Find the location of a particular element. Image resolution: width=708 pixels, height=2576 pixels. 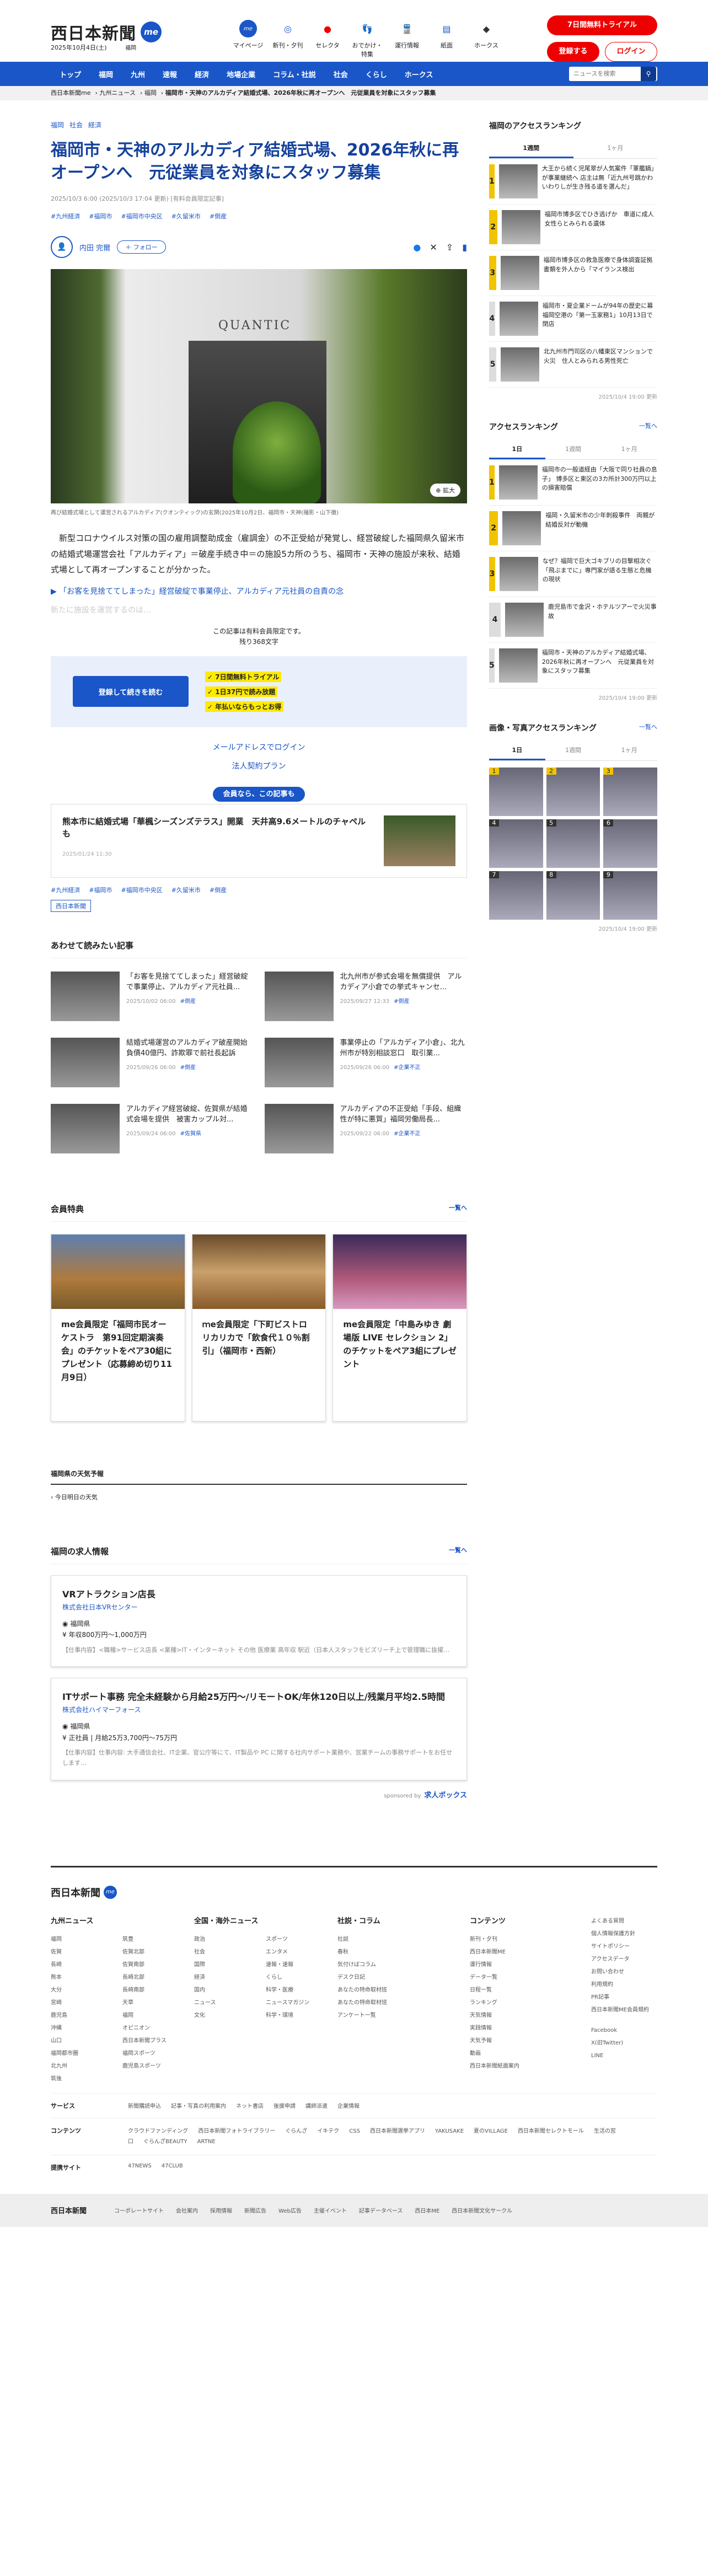

footer-link: 企業情報 is located at coordinates (348, 2106).